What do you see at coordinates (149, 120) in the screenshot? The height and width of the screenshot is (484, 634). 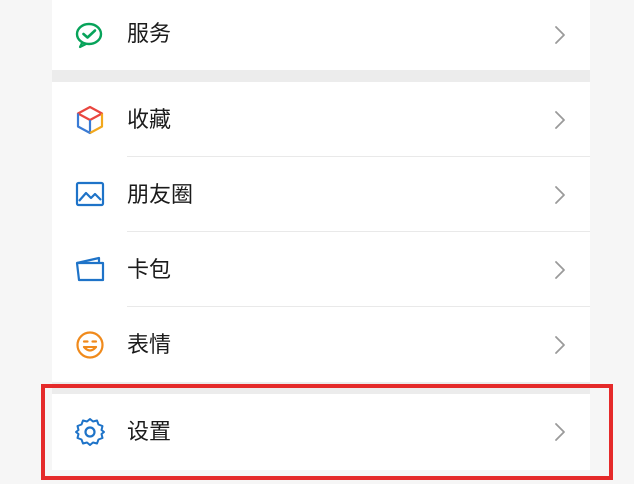 I see `menu-item-favorites-label: 收藏` at bounding box center [149, 120].